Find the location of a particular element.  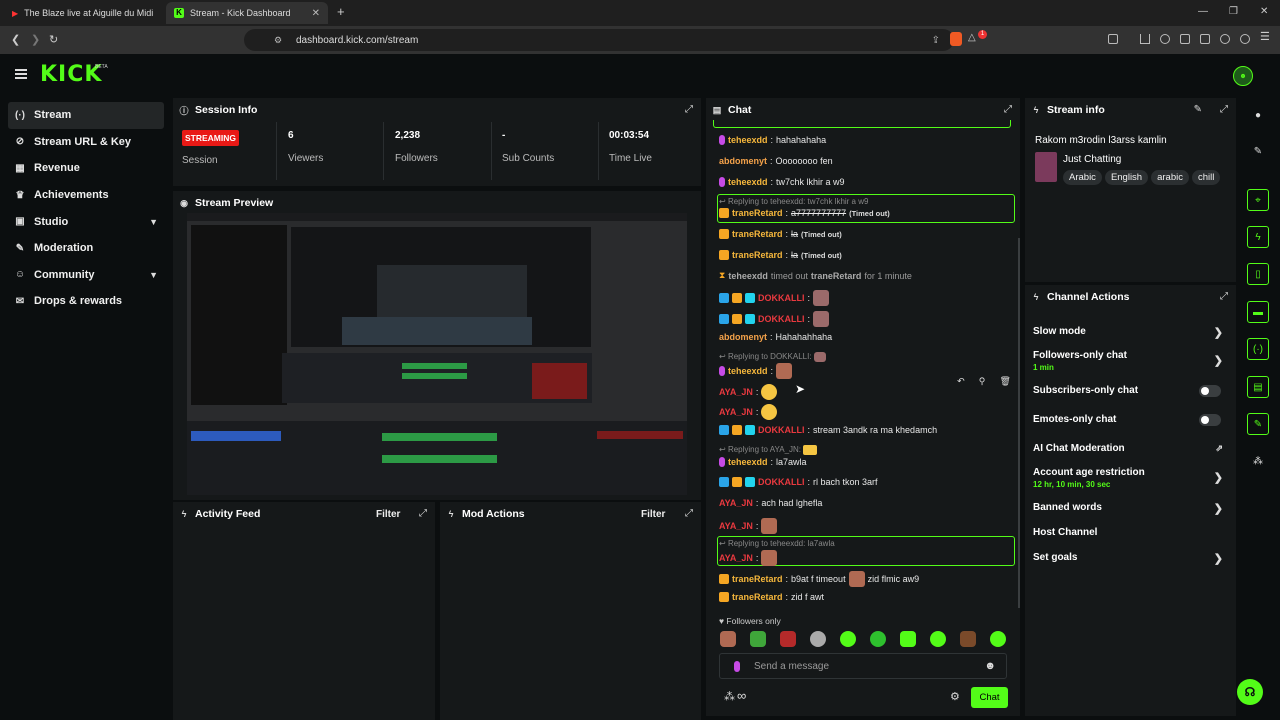

sidebar-item-stream: (·) Stream is located at coordinates (86, 115).